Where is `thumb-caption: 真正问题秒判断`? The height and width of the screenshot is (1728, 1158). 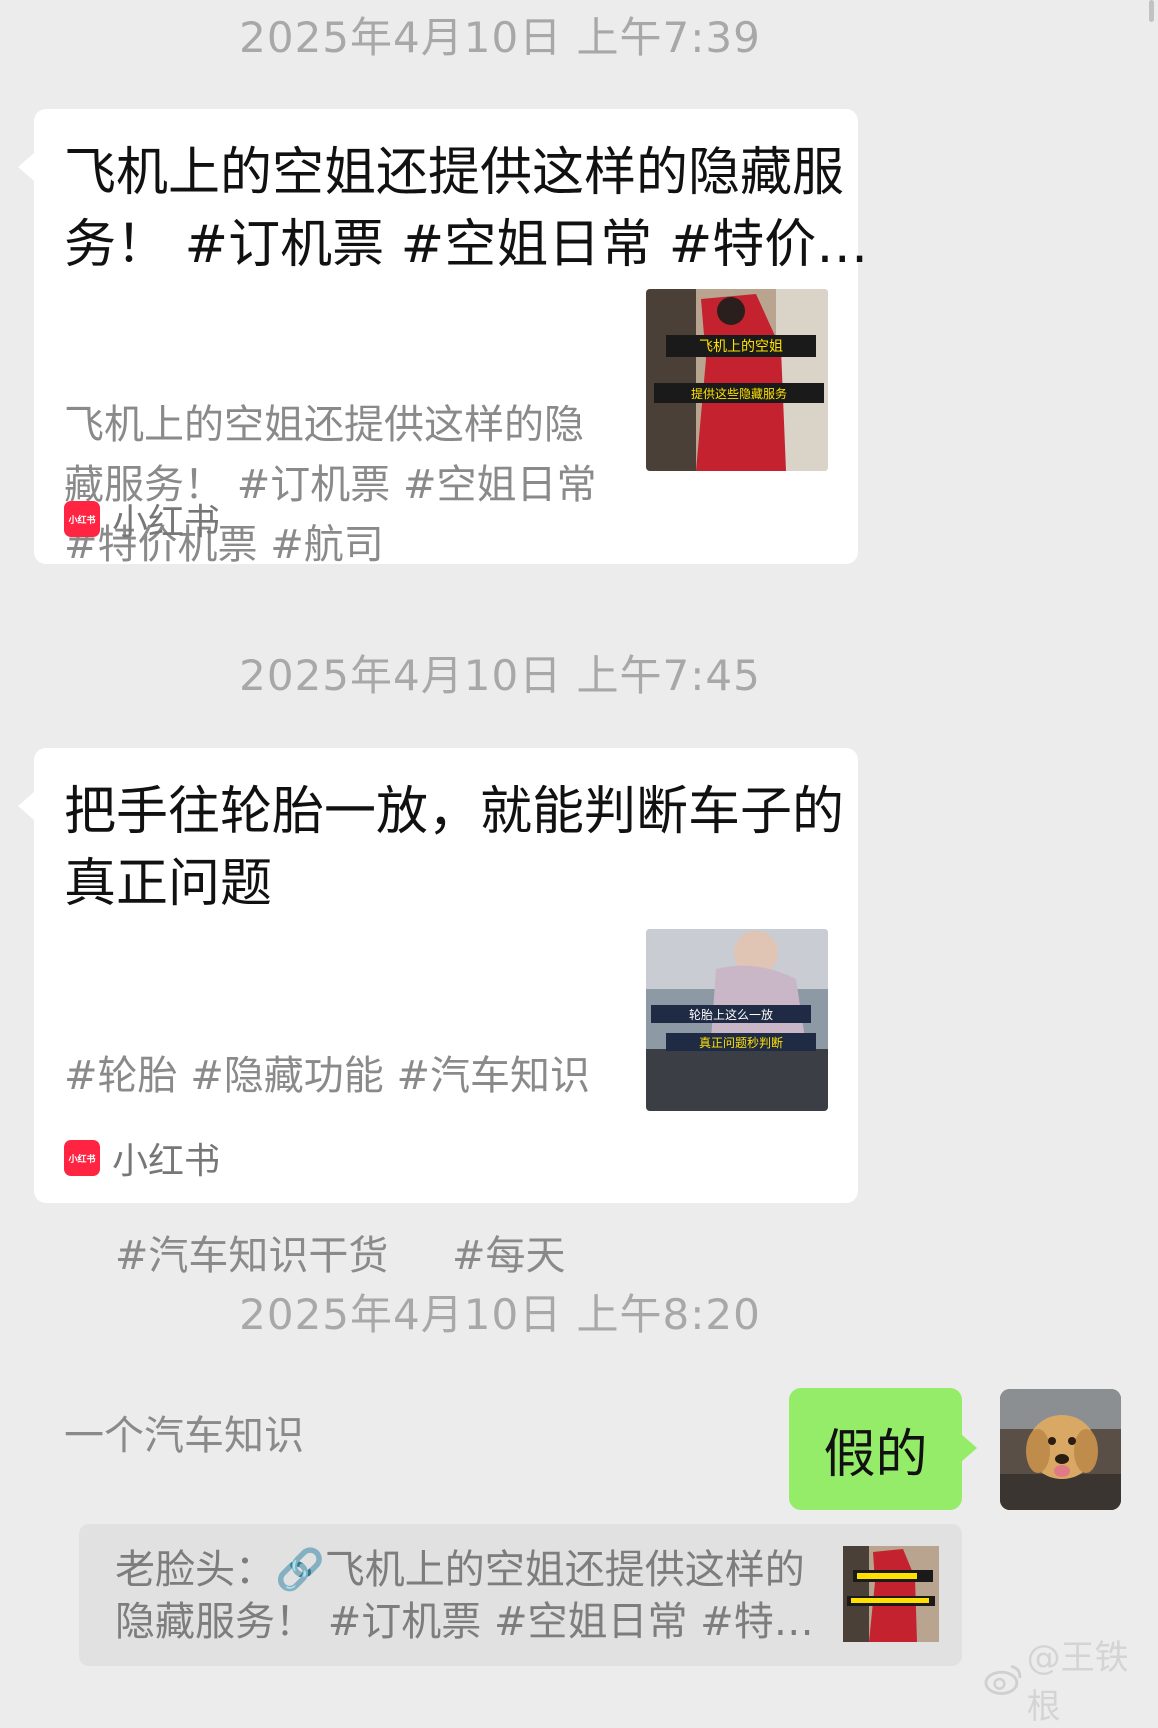
thumb-caption: 真正问题秒判断 is located at coordinates (741, 1042).